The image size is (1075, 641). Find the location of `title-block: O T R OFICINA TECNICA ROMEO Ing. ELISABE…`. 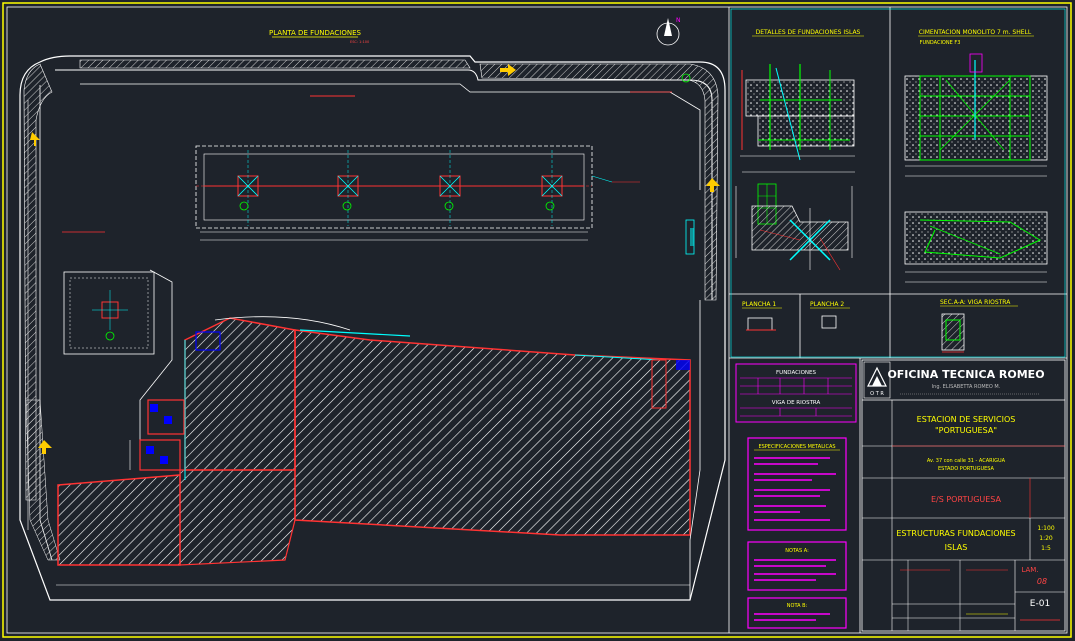

title-block: O T R OFICINA TECNICA ROMEO Ing. ELISABE… is located at coordinates (963, 495).